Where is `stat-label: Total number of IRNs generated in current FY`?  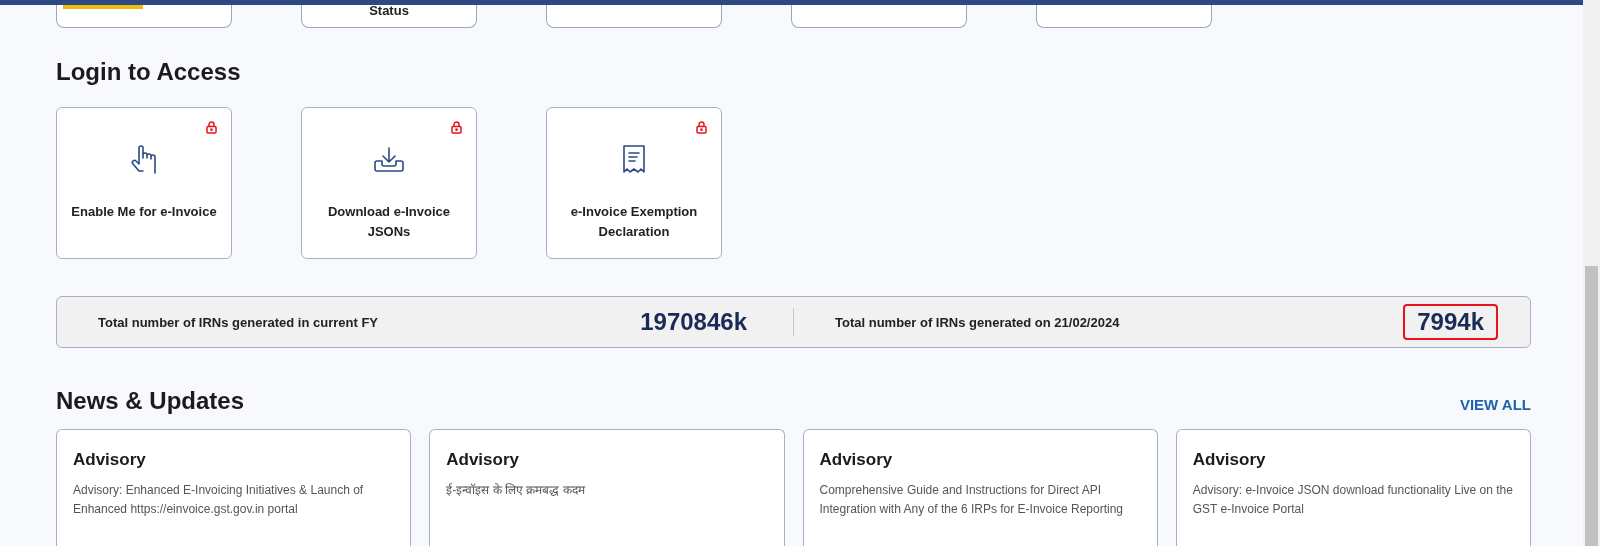
stat-label: Total number of IRNs generated in current FY is located at coordinates (238, 322).